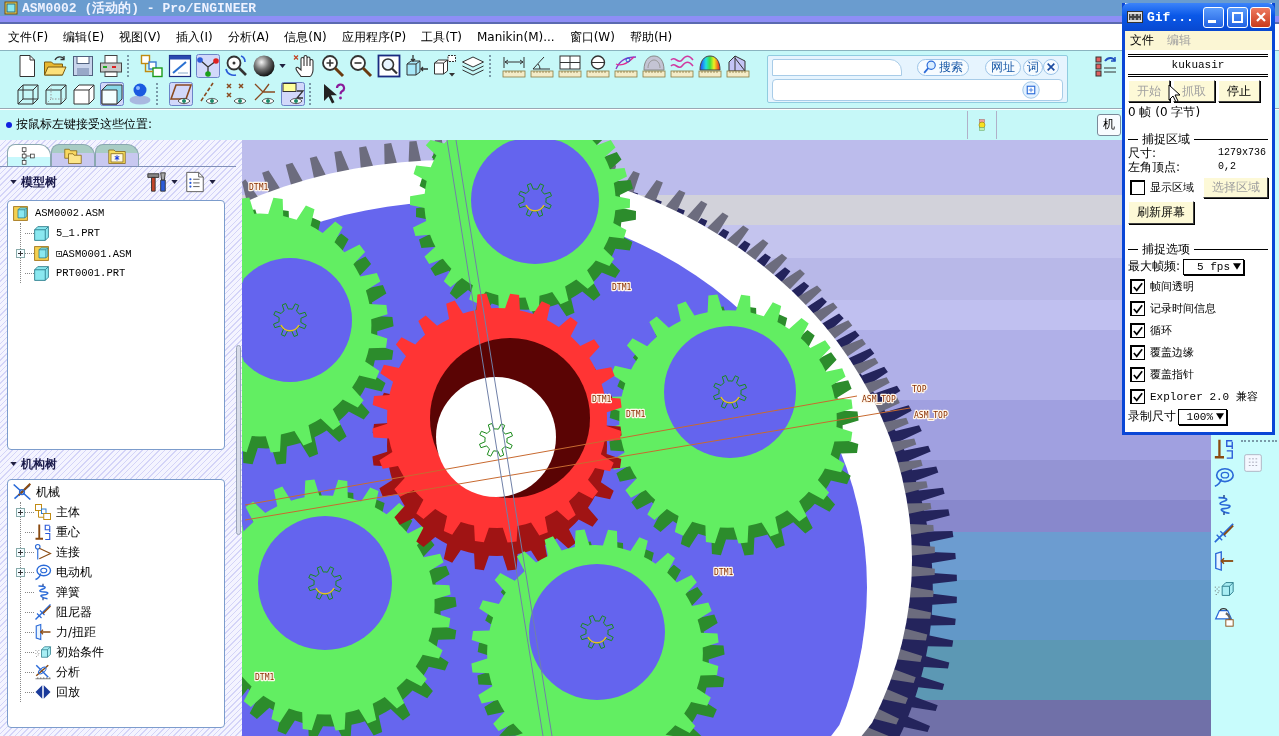  I want to click on tree-item: 重心, so click(68, 532).